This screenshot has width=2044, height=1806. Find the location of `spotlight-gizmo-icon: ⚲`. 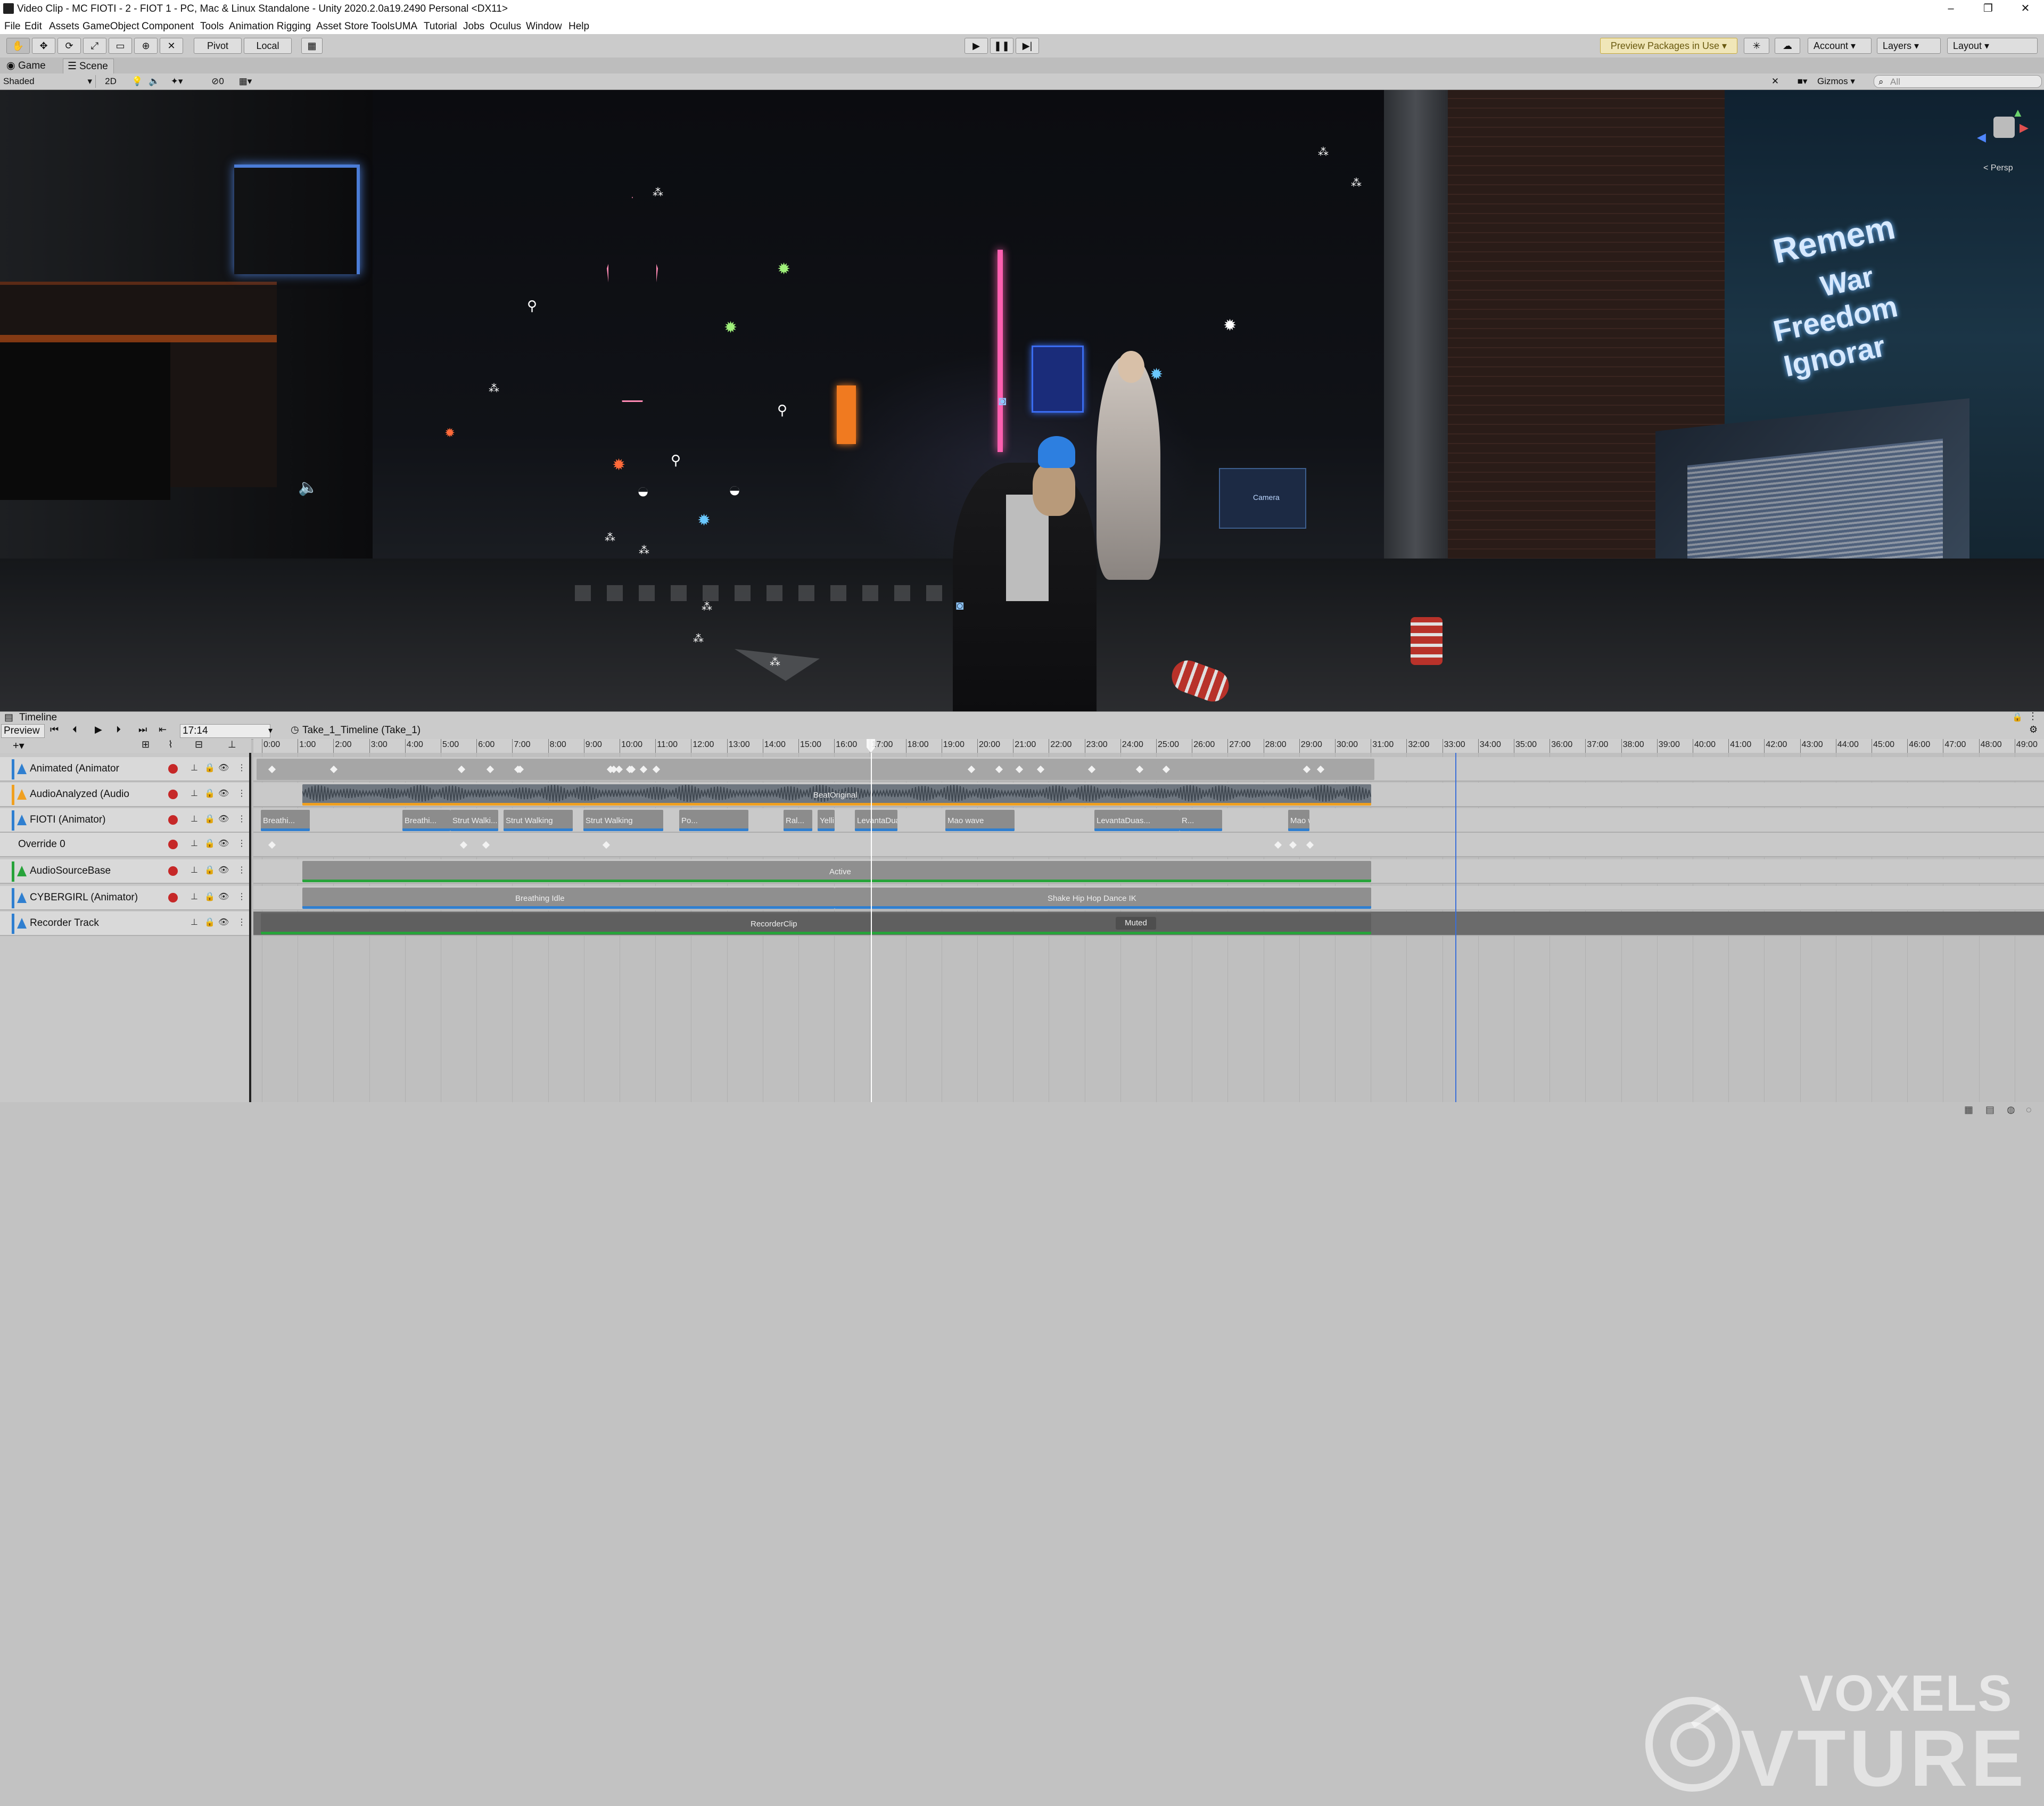

spotlight-gizmo-icon: ⚲ is located at coordinates (676, 460).